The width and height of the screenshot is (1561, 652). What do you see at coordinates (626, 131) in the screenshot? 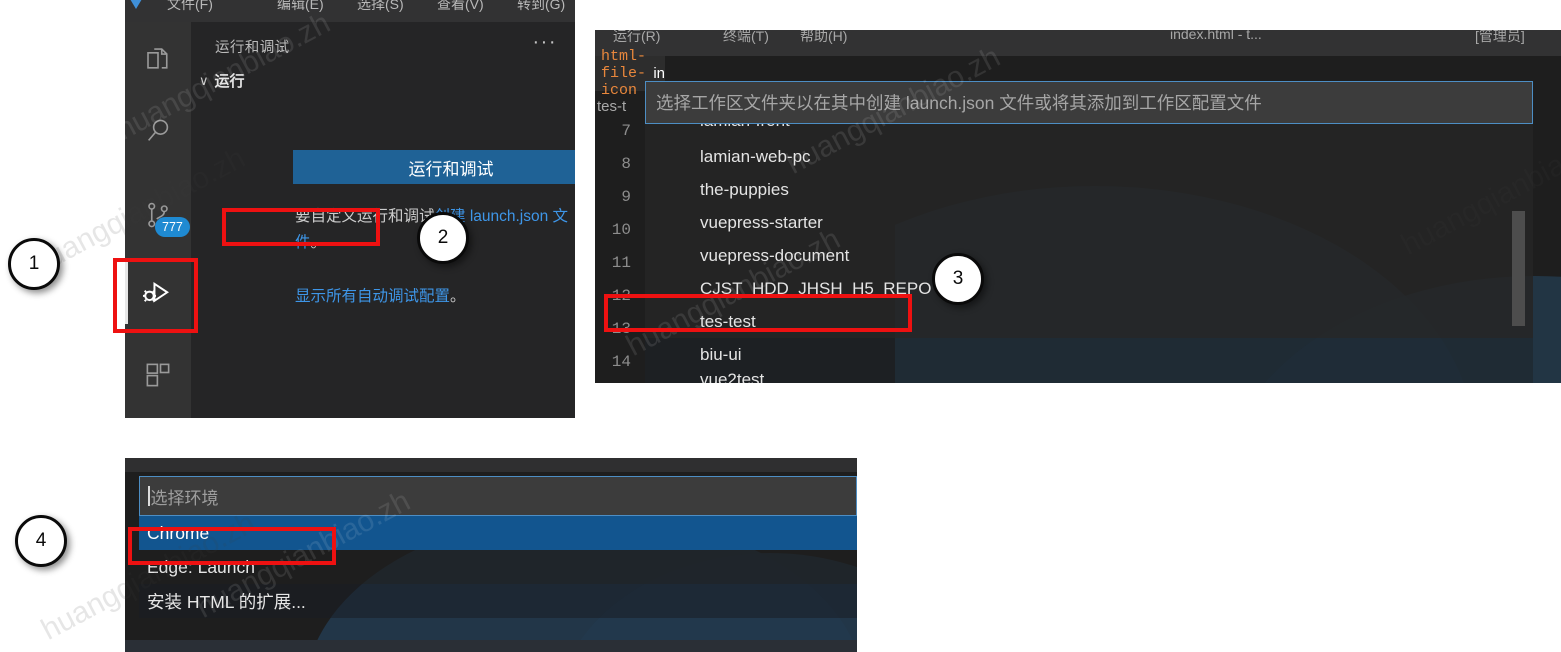
I see `line-number: 7` at bounding box center [626, 131].